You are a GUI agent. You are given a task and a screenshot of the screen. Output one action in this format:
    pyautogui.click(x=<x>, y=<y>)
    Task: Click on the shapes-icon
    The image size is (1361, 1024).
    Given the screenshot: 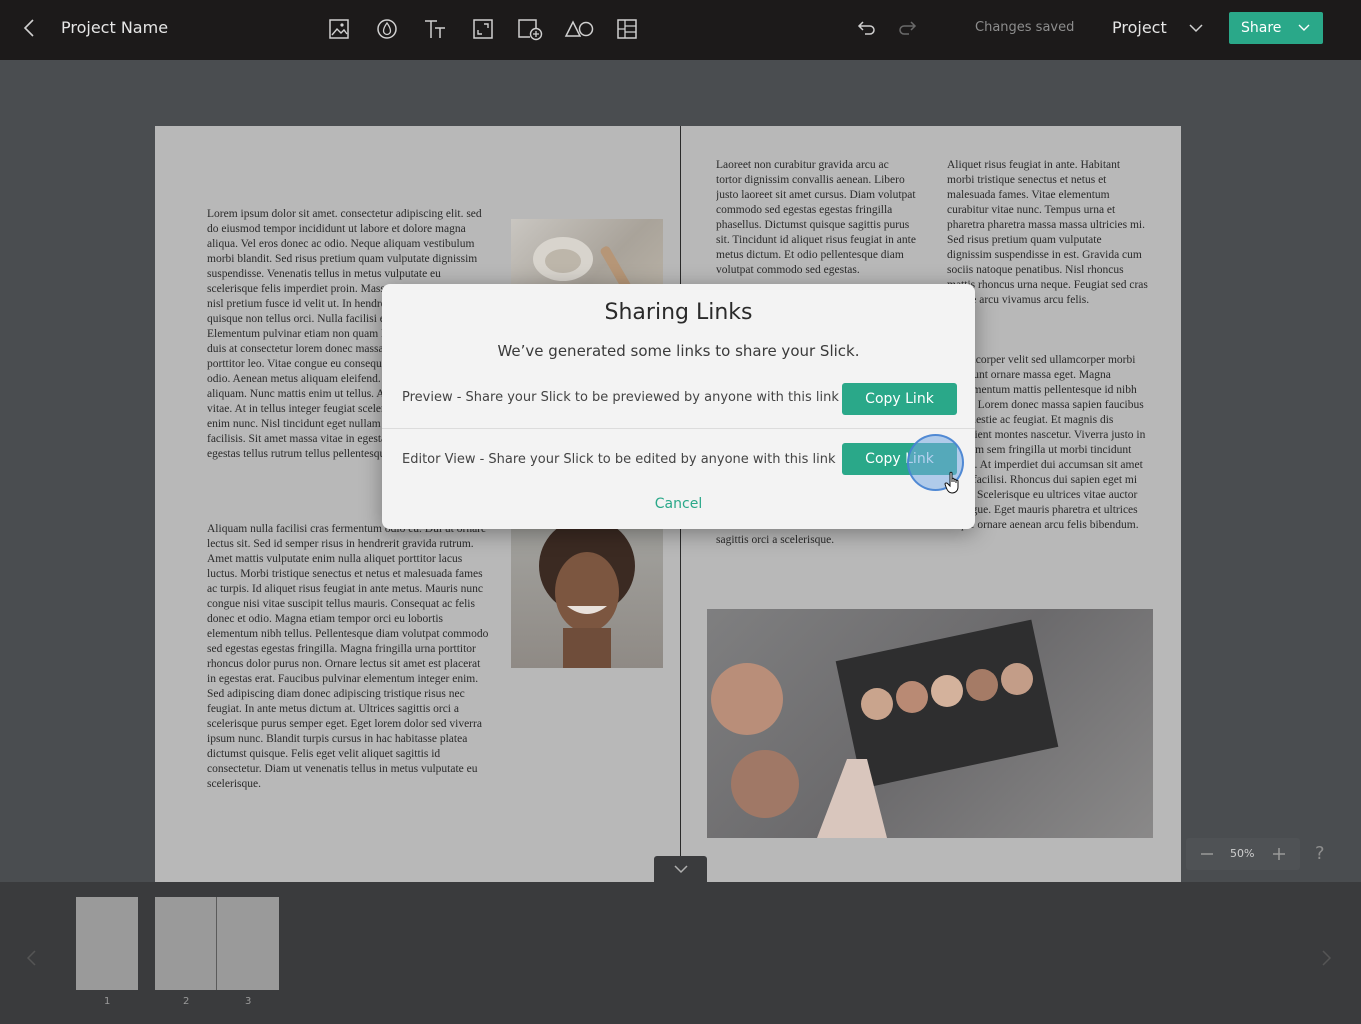 What is the action you would take?
    pyautogui.click(x=579, y=29)
    